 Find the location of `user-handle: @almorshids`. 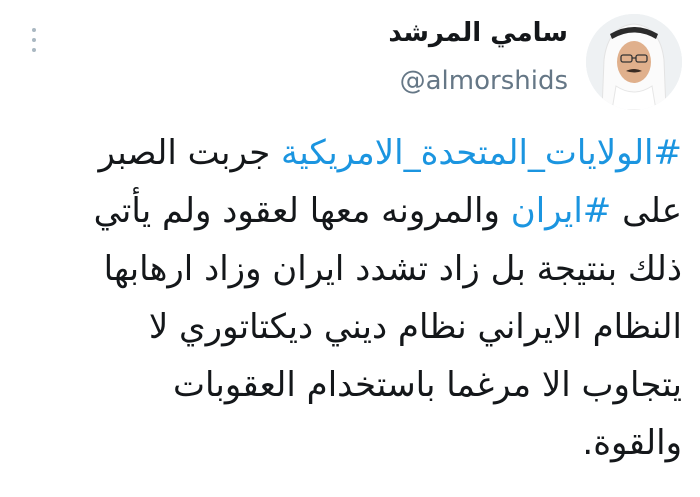

user-handle: @almorshids is located at coordinates (484, 81).